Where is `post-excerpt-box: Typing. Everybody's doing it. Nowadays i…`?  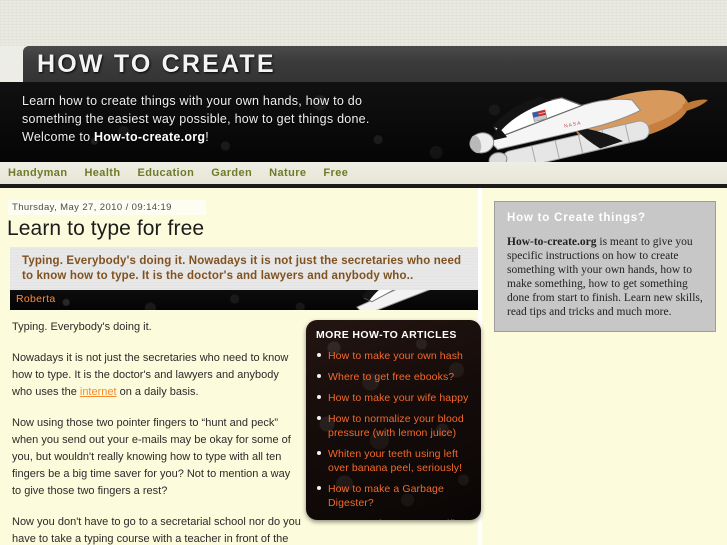 post-excerpt-box: Typing. Everybody's doing it. Nowadays i… is located at coordinates (244, 269).